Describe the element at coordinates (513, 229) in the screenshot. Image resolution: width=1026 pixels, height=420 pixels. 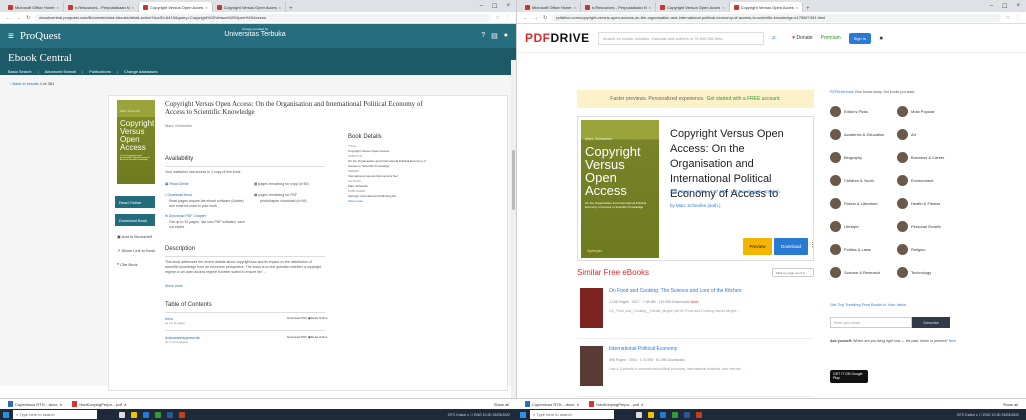
I see `page-scrollbar` at that location.